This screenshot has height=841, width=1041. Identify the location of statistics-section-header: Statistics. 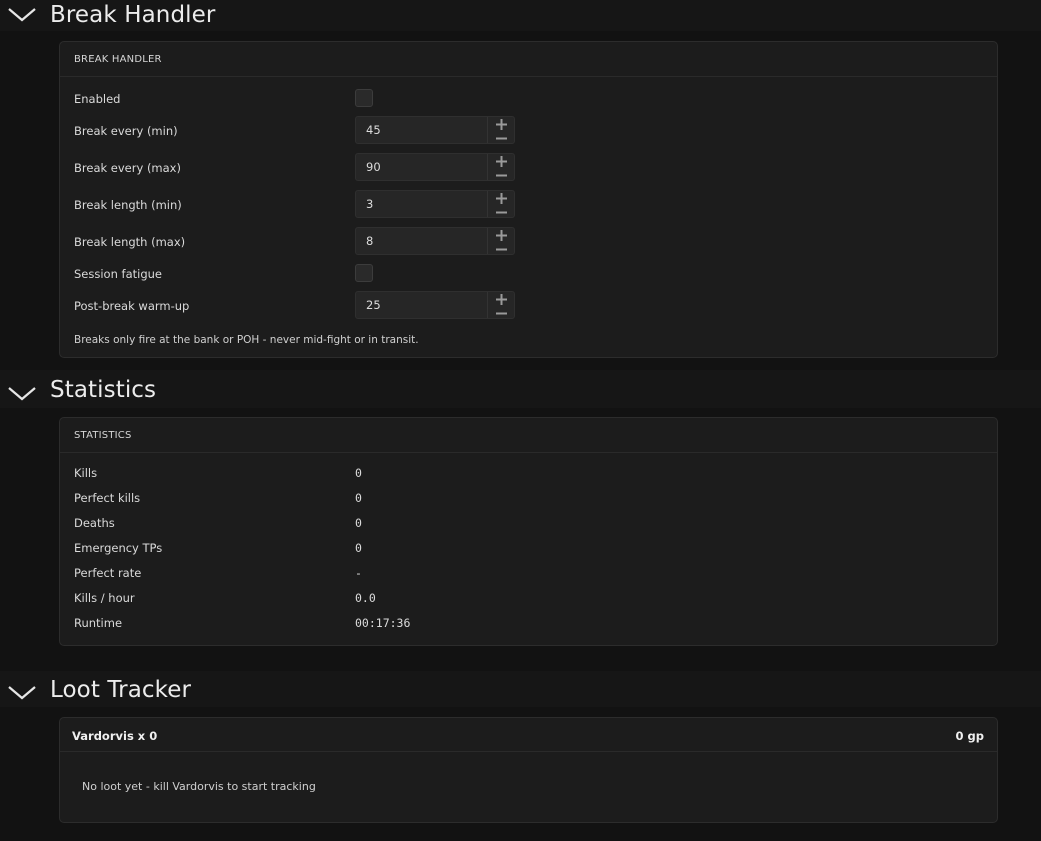
(520, 389).